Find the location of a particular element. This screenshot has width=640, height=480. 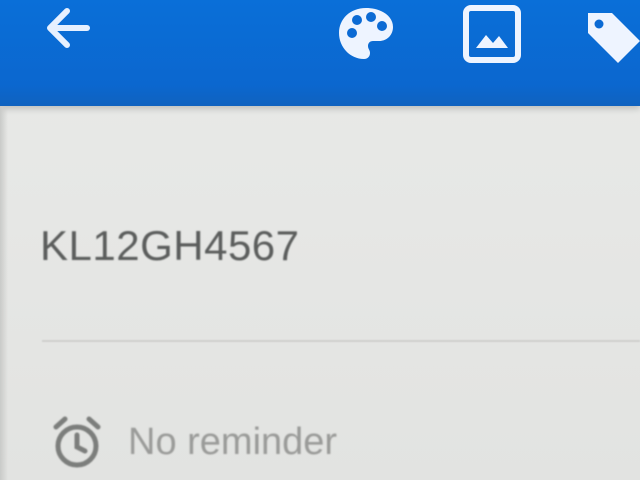

label-tag-icon is located at coordinates (614, 38).